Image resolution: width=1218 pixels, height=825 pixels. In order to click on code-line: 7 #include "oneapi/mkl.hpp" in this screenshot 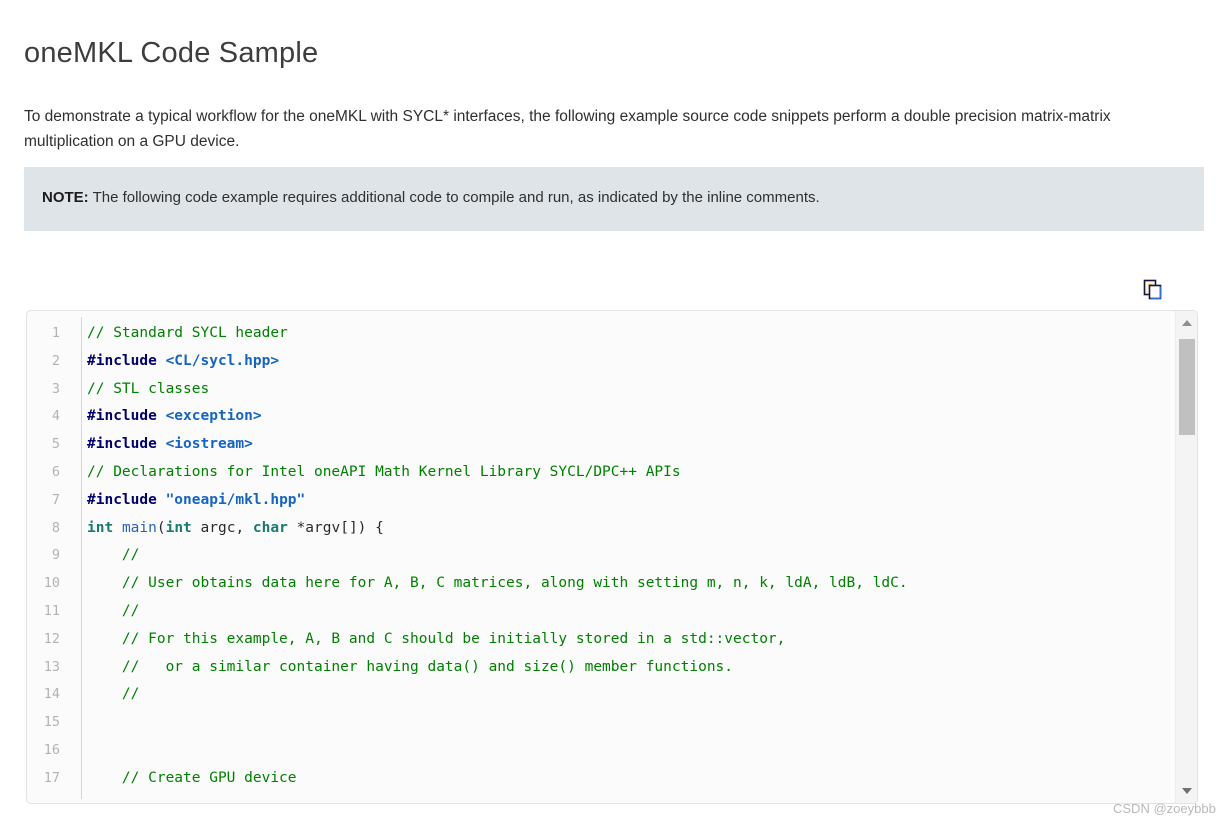, I will do `click(601, 501)`.